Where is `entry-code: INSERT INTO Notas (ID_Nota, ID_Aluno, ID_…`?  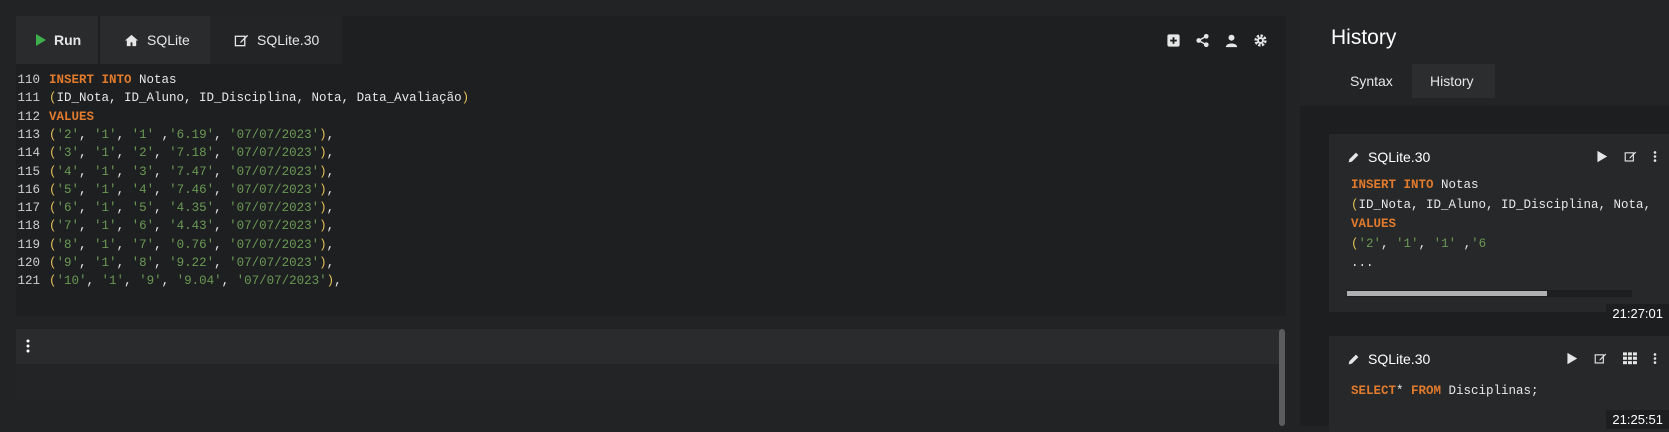 entry-code: INSERT INTO Notas (ID_Nota, ID_Aluno, ID_… is located at coordinates (1501, 225).